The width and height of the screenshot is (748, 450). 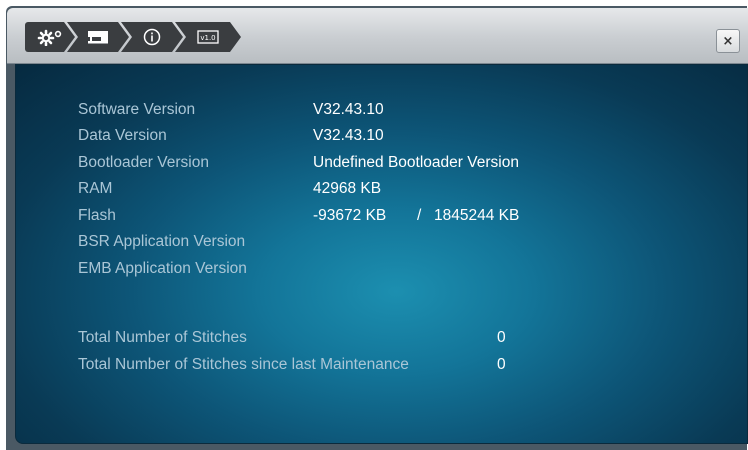 I want to click on info-row-emb-version: EMB Application Version, so click(x=162, y=269).